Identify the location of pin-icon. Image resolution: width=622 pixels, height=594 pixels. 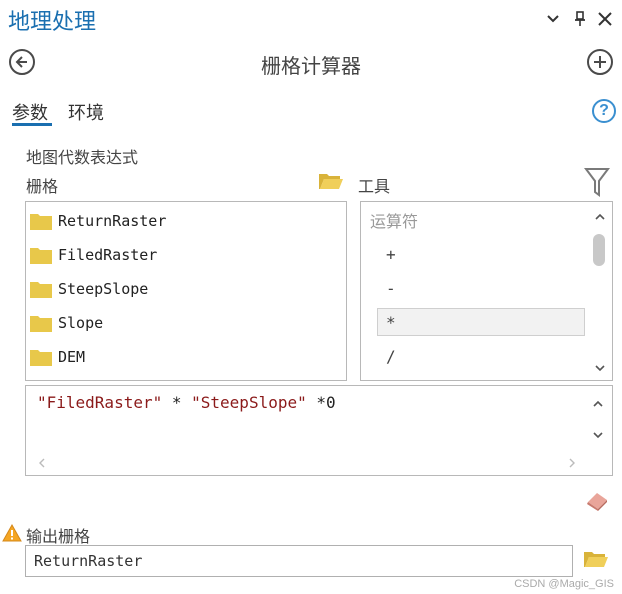
(580, 18).